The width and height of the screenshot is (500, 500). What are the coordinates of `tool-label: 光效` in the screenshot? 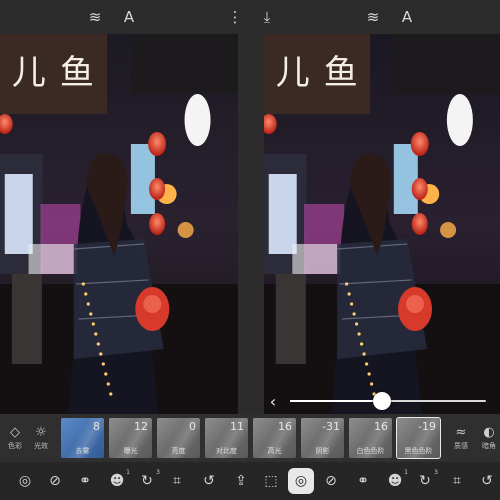 It's located at (41, 445).